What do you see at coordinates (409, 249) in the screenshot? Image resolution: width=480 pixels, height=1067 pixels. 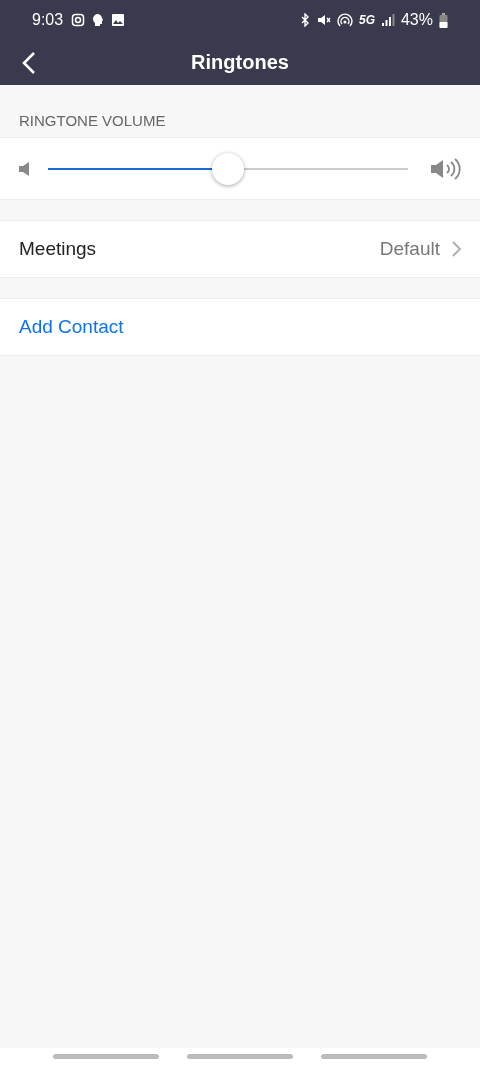 I see `row-value: Default` at bounding box center [409, 249].